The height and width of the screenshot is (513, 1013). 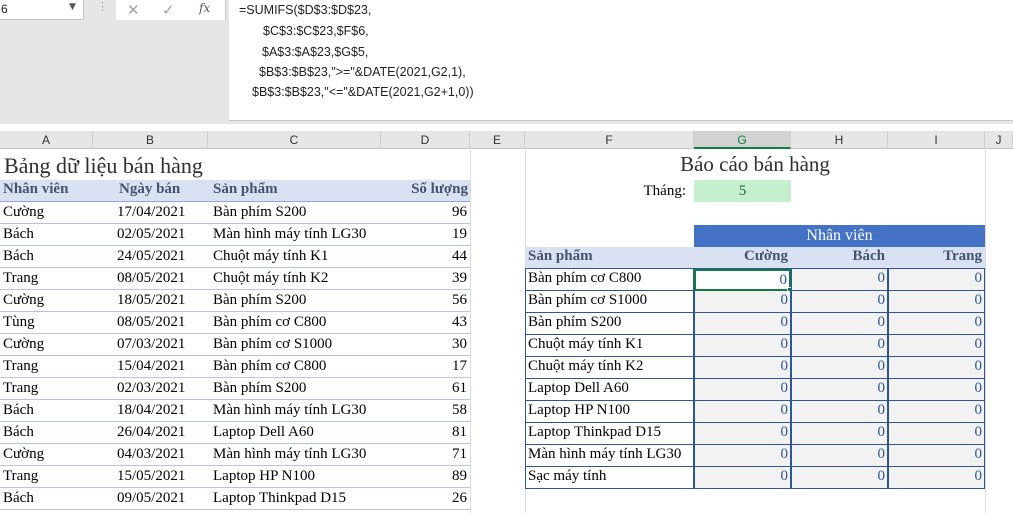 What do you see at coordinates (424, 432) in the screenshot?
I see `quantity-cell: 81` at bounding box center [424, 432].